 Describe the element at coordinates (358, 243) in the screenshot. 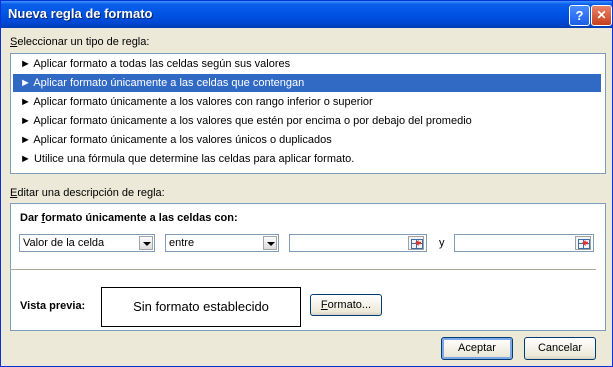

I see `value1-input` at that location.